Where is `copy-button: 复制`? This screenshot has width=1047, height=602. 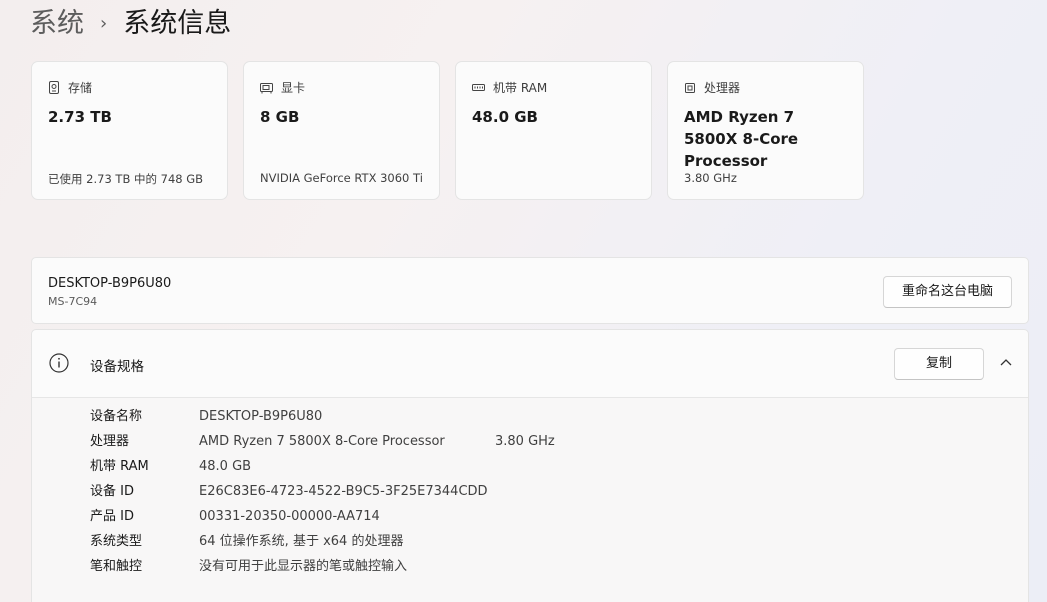
copy-button: 复制 is located at coordinates (939, 364).